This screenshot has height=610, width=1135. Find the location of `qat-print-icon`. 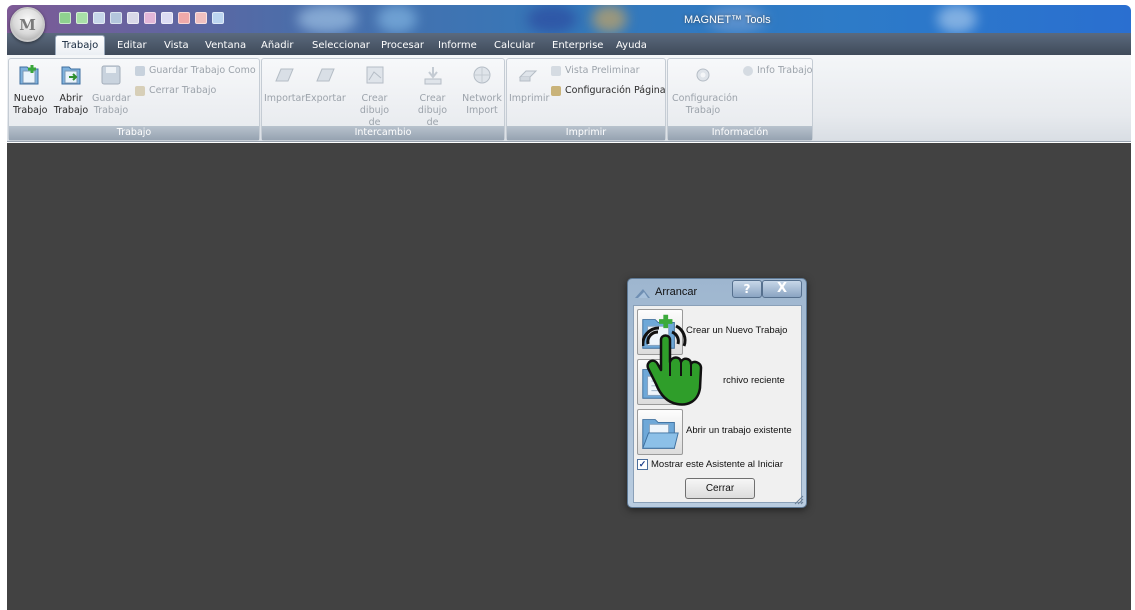

qat-print-icon is located at coordinates (133, 18).